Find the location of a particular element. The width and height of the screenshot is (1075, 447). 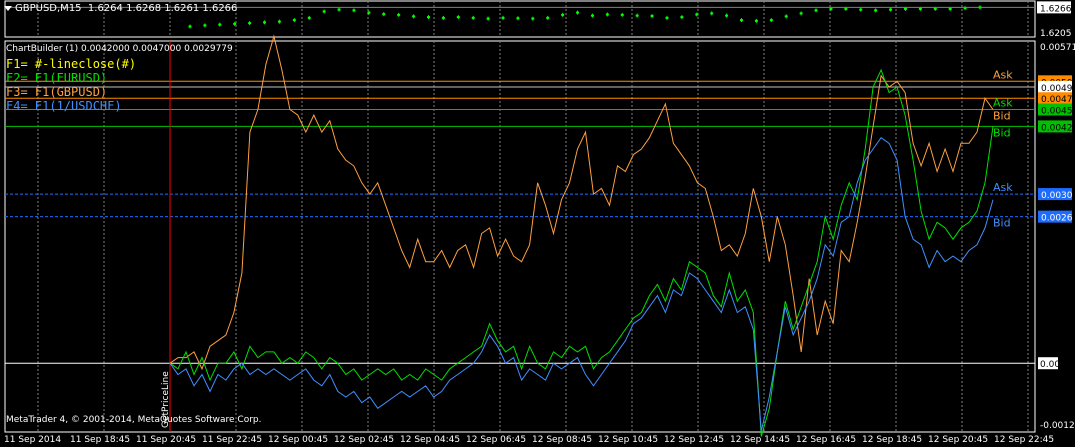

zero-tag-text: 0.00 is located at coordinates (1050, 365).